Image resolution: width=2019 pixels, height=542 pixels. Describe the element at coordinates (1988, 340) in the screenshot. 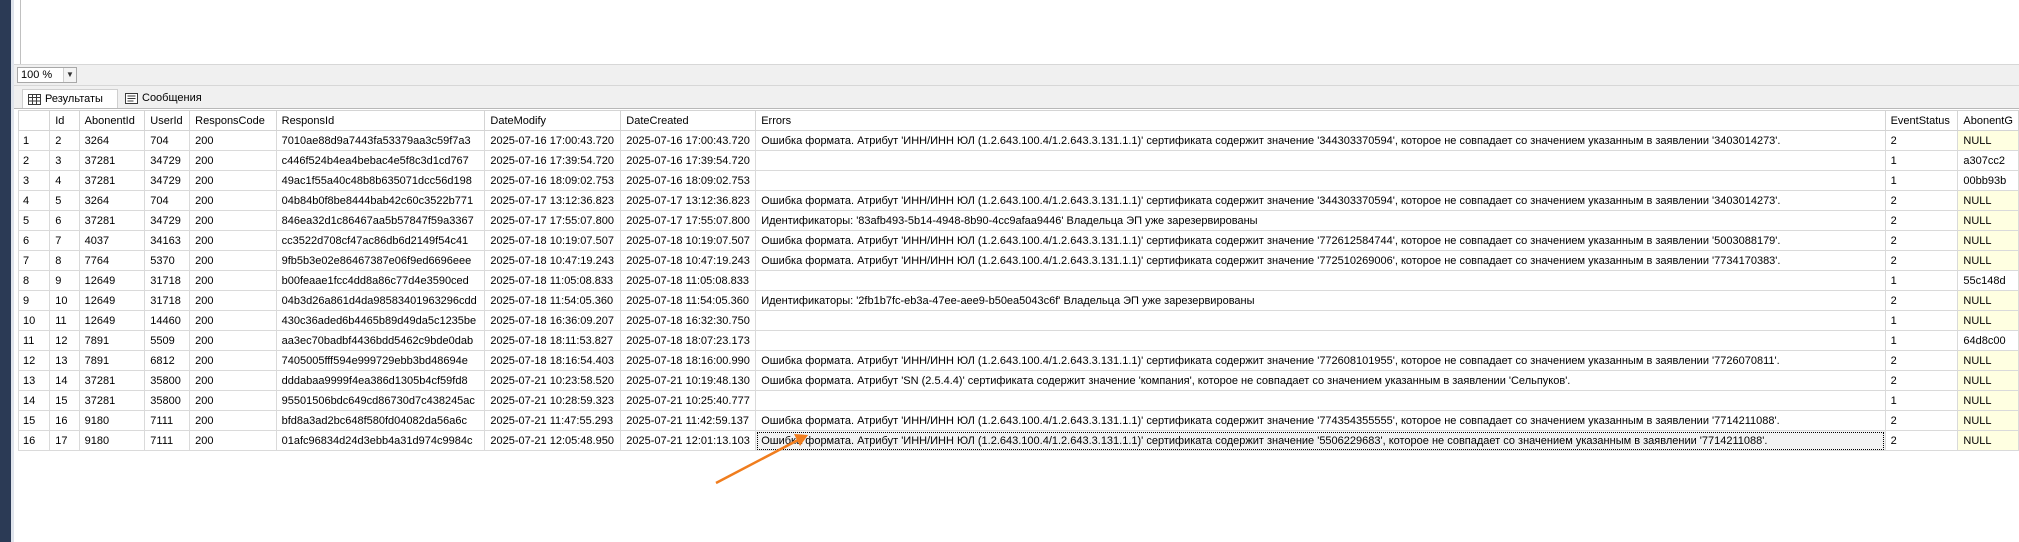

I see `table-cell: 64d8c00` at that location.